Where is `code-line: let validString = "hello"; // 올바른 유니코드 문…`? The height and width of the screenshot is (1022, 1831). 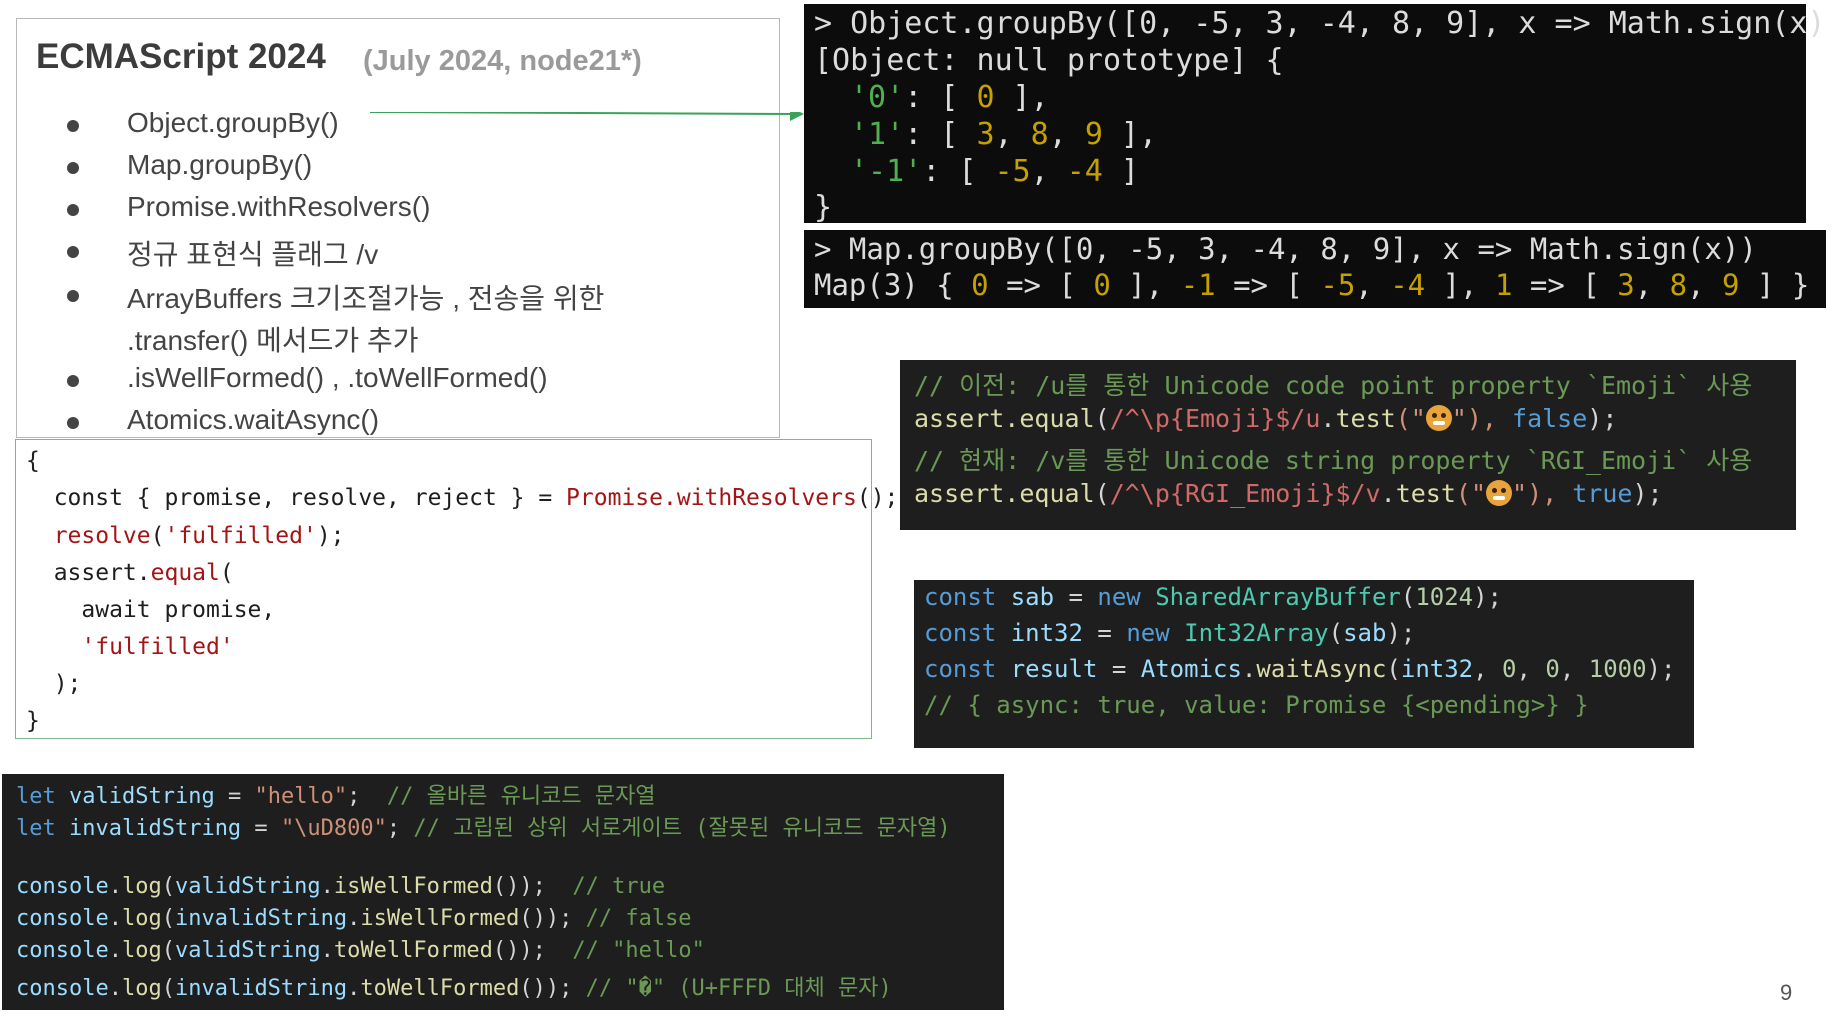 code-line: let validString = "hello"; // 올바른 유니코드 문… is located at coordinates (336, 796).